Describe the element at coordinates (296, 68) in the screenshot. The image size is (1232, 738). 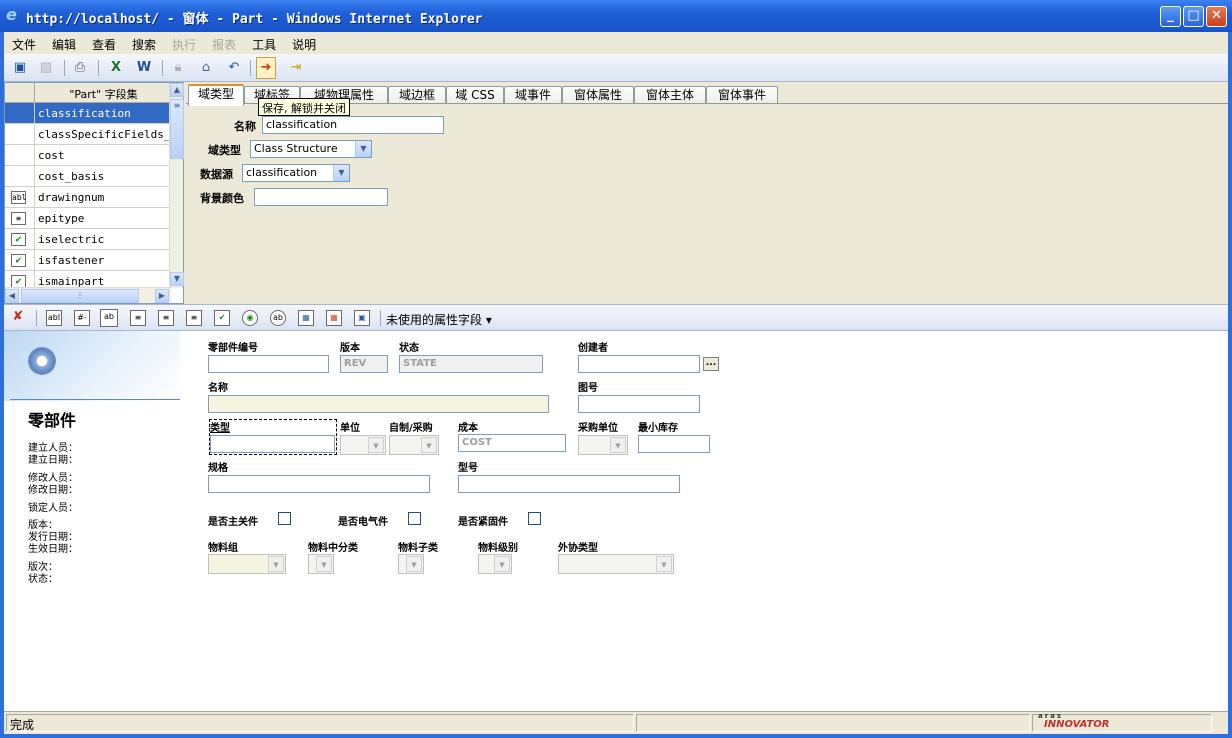
I see `exit-icon: ⇥` at that location.